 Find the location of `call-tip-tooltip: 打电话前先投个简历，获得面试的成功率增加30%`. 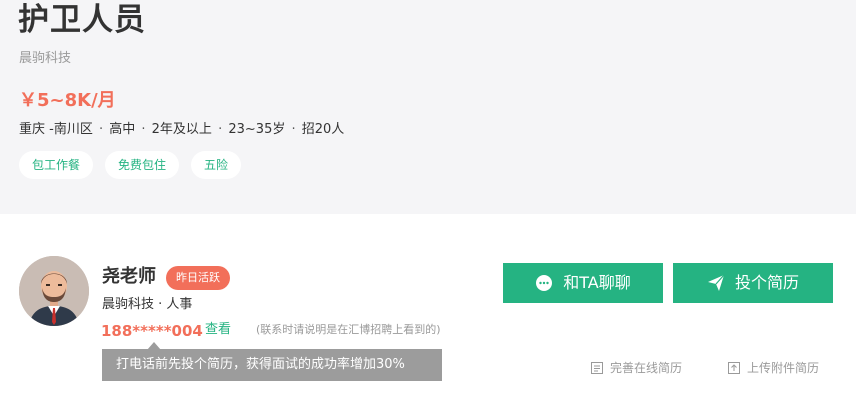

call-tip-tooltip: 打电话前先投个简历，获得面试的成功率增加30% is located at coordinates (272, 365).